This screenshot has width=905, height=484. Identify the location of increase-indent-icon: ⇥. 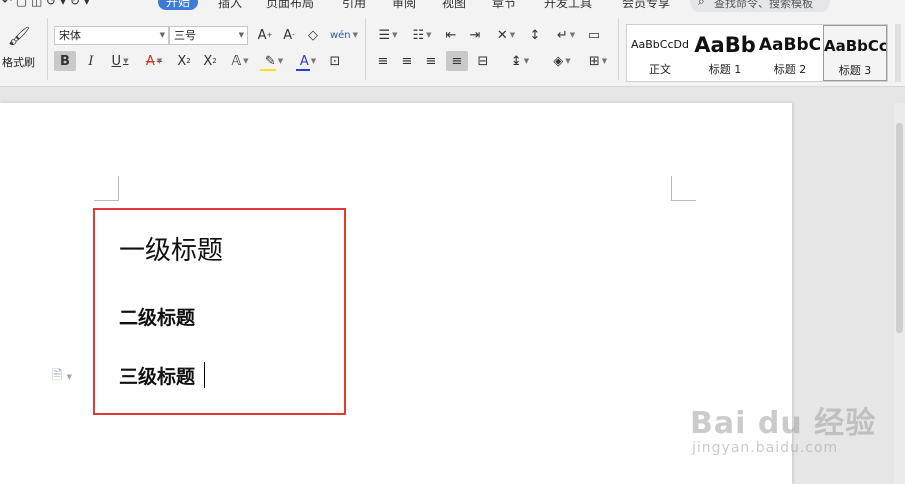
(475, 35).